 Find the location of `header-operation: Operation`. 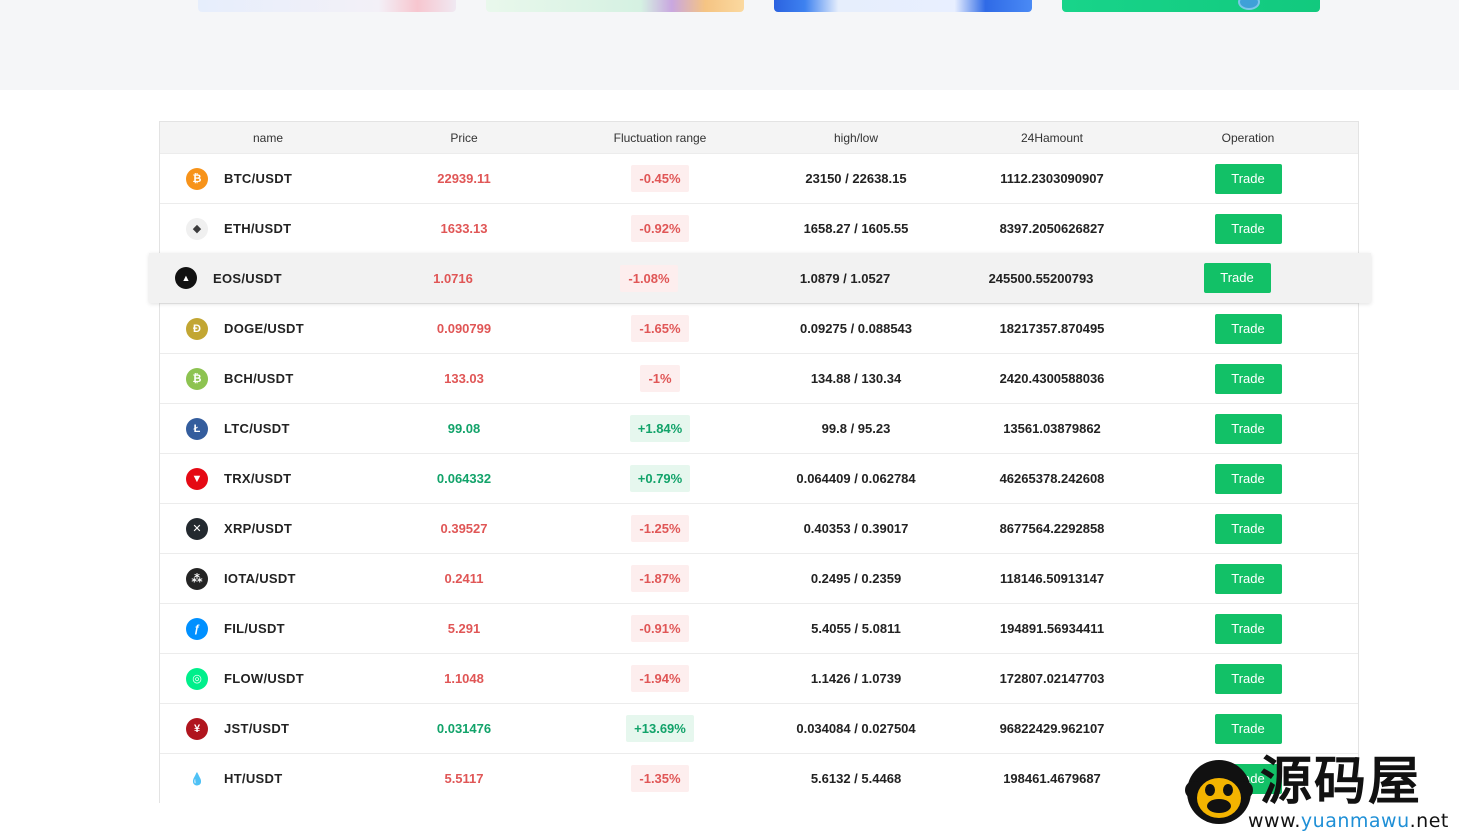

header-operation: Operation is located at coordinates (1248, 137).